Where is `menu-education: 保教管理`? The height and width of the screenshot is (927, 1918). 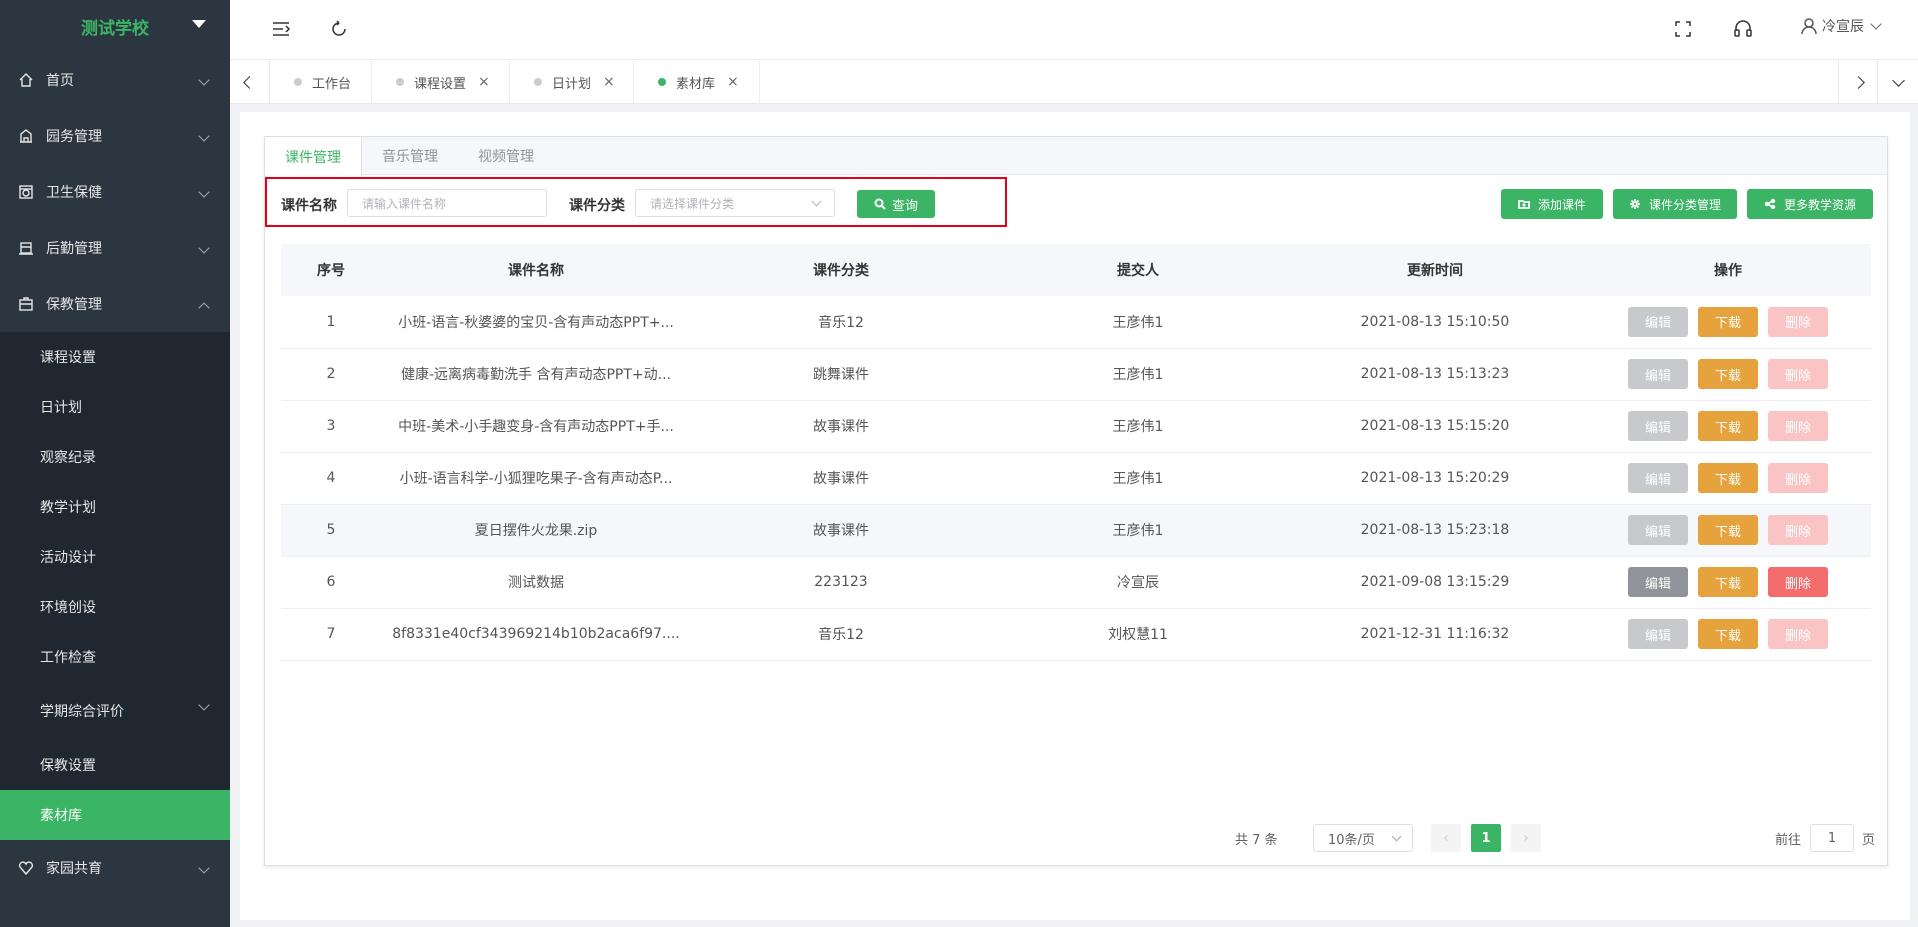
menu-education: 保教管理 is located at coordinates (115, 304).